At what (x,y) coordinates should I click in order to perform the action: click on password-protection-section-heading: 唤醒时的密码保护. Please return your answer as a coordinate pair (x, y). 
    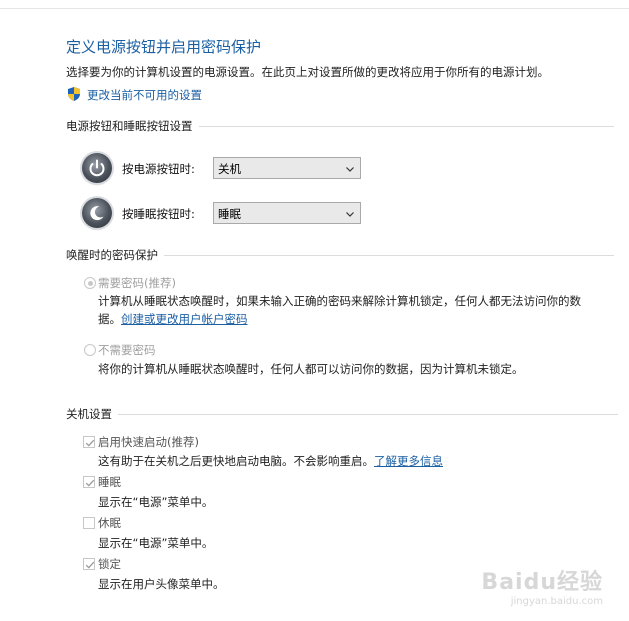
    Looking at the image, I should click on (340, 255).